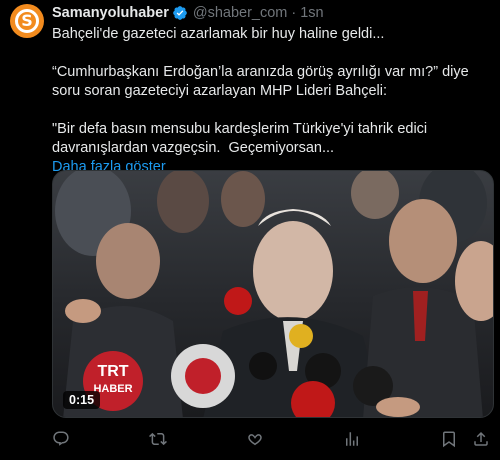  I want to click on views-icon, so click(352, 439).